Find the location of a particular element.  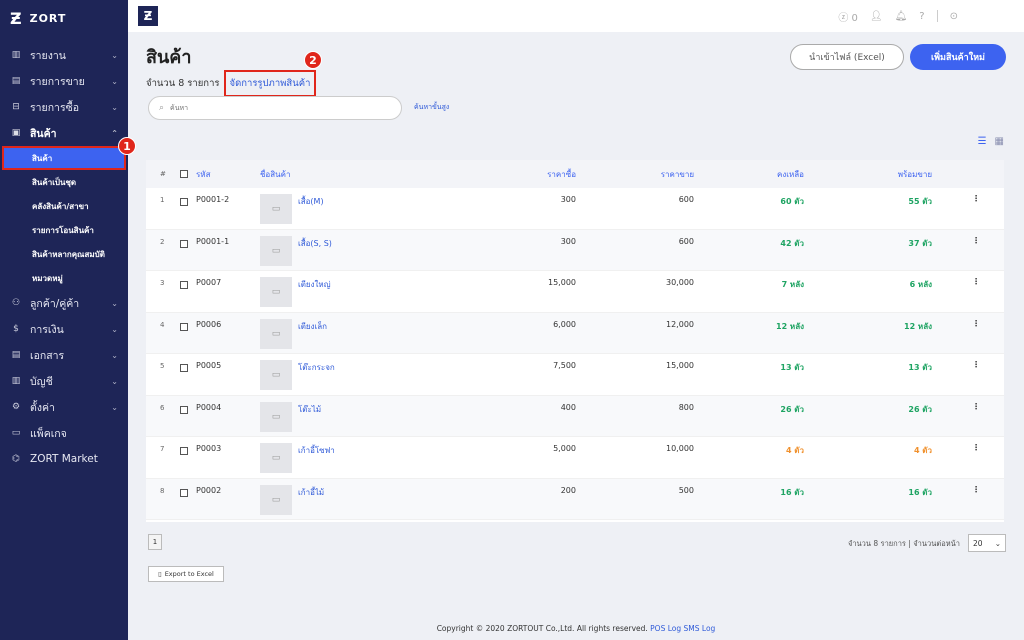

box-icon: ▣ is located at coordinates (16, 133).